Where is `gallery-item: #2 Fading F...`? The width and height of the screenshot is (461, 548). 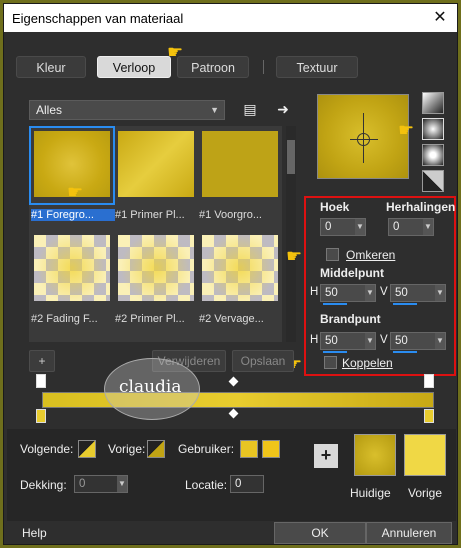 gallery-item: #2 Fading F... is located at coordinates (72, 278).